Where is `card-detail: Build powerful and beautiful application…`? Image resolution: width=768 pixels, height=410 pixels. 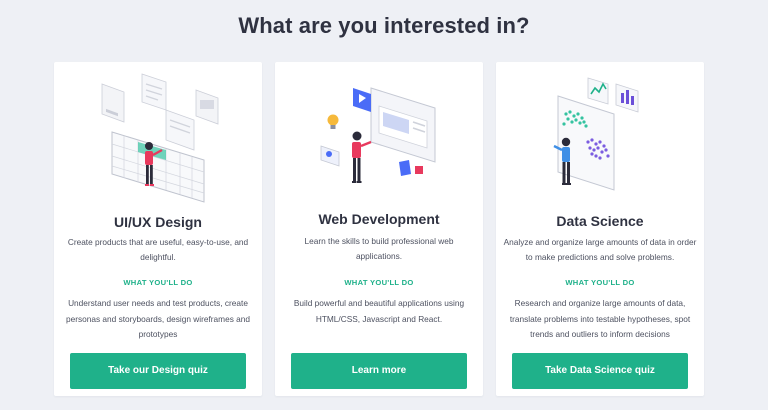 card-detail: Build powerful and beautiful application… is located at coordinates (379, 311).